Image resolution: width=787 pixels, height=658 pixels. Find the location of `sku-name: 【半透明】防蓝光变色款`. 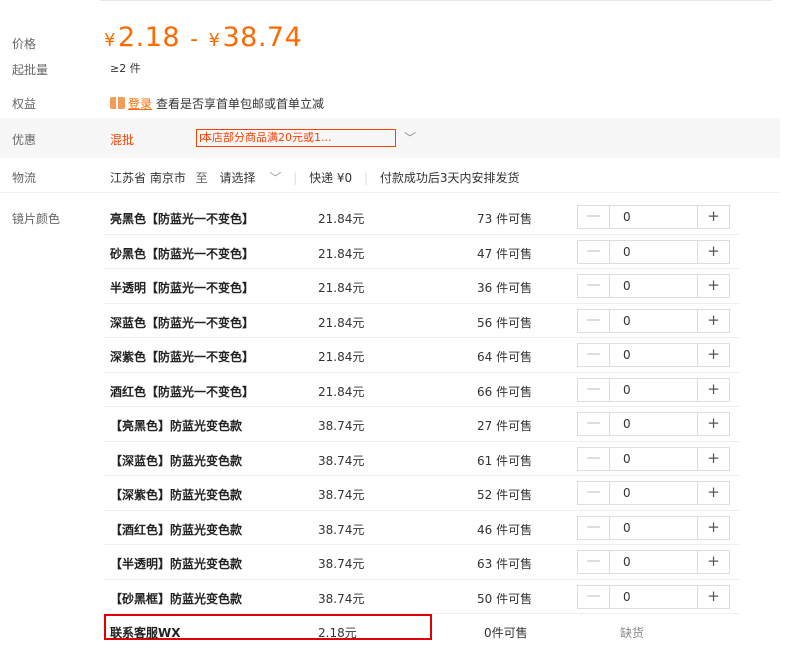

sku-name: 【半透明】防蓝光变色款 is located at coordinates (176, 564).